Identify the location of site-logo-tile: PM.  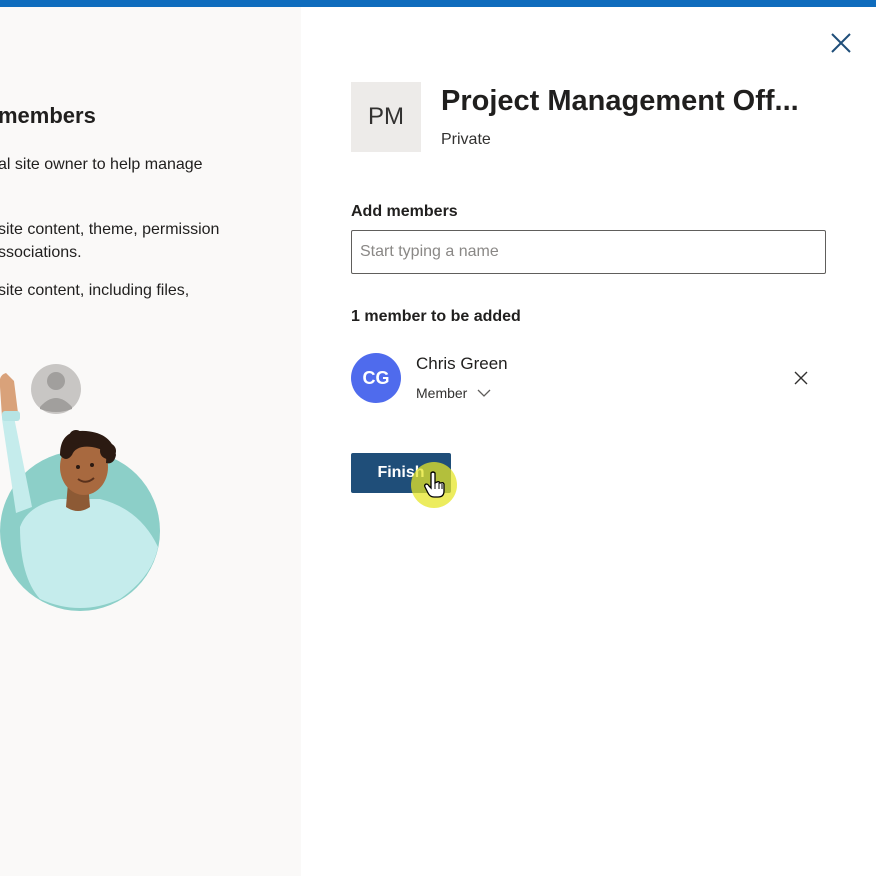
(386, 117).